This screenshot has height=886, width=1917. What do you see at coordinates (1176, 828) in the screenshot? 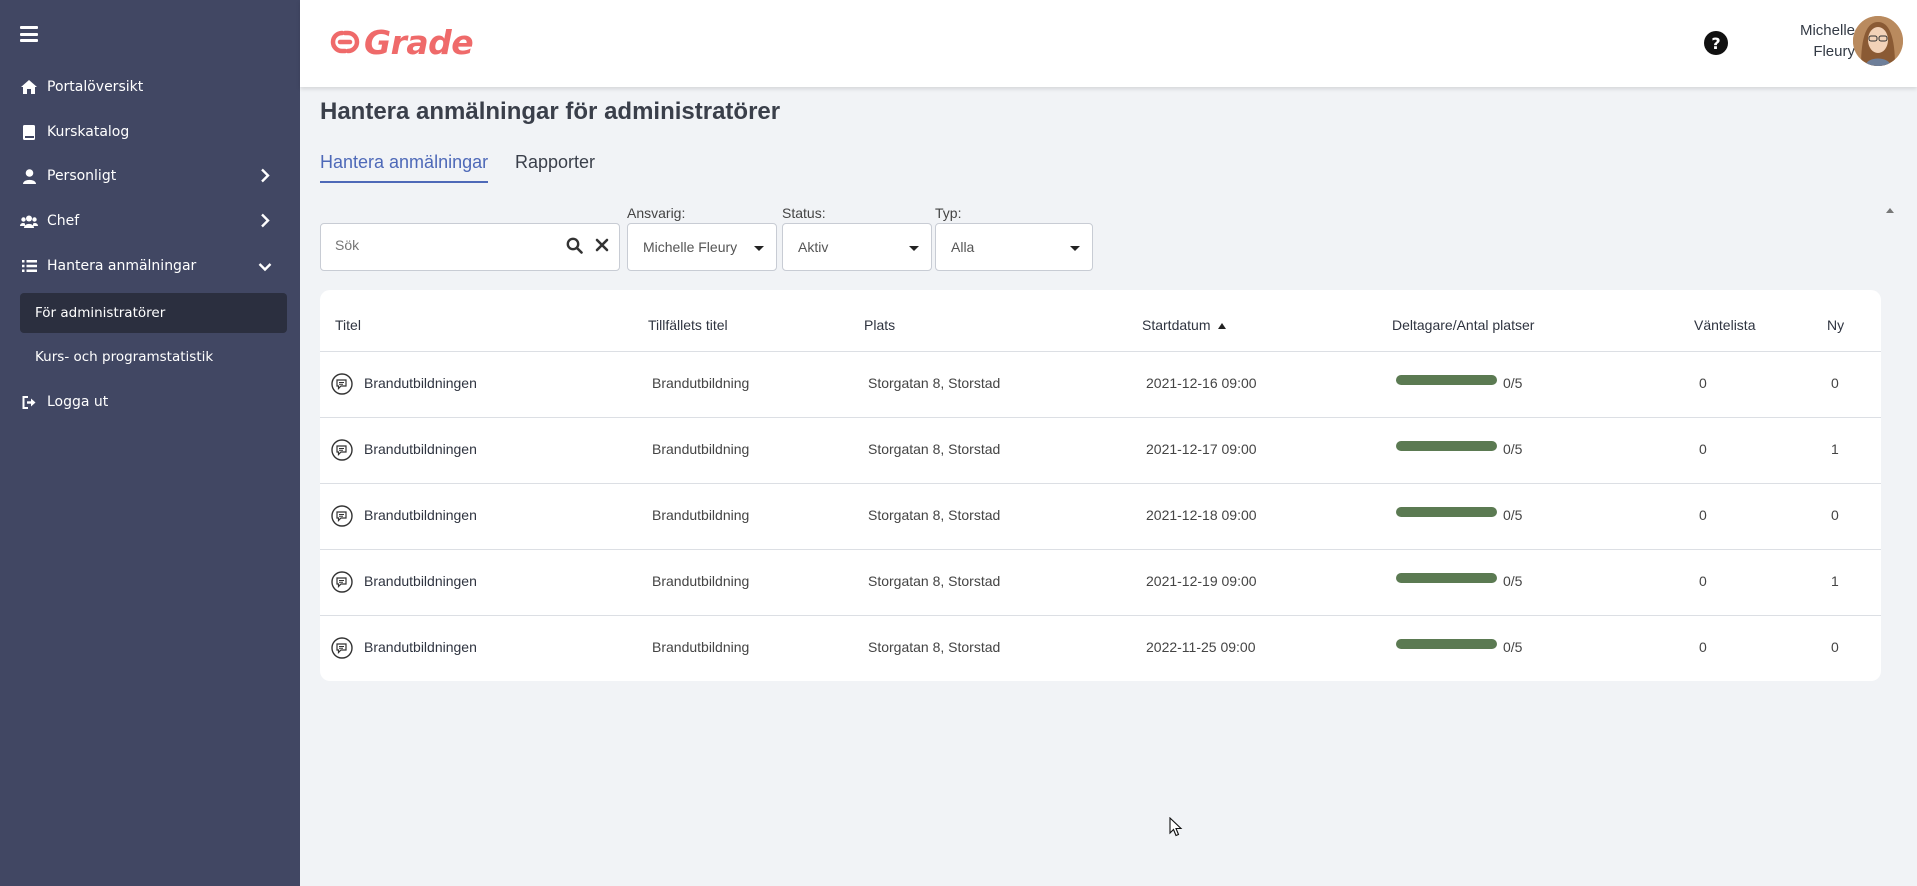
I see `mouse-cursor-icon` at bounding box center [1176, 828].